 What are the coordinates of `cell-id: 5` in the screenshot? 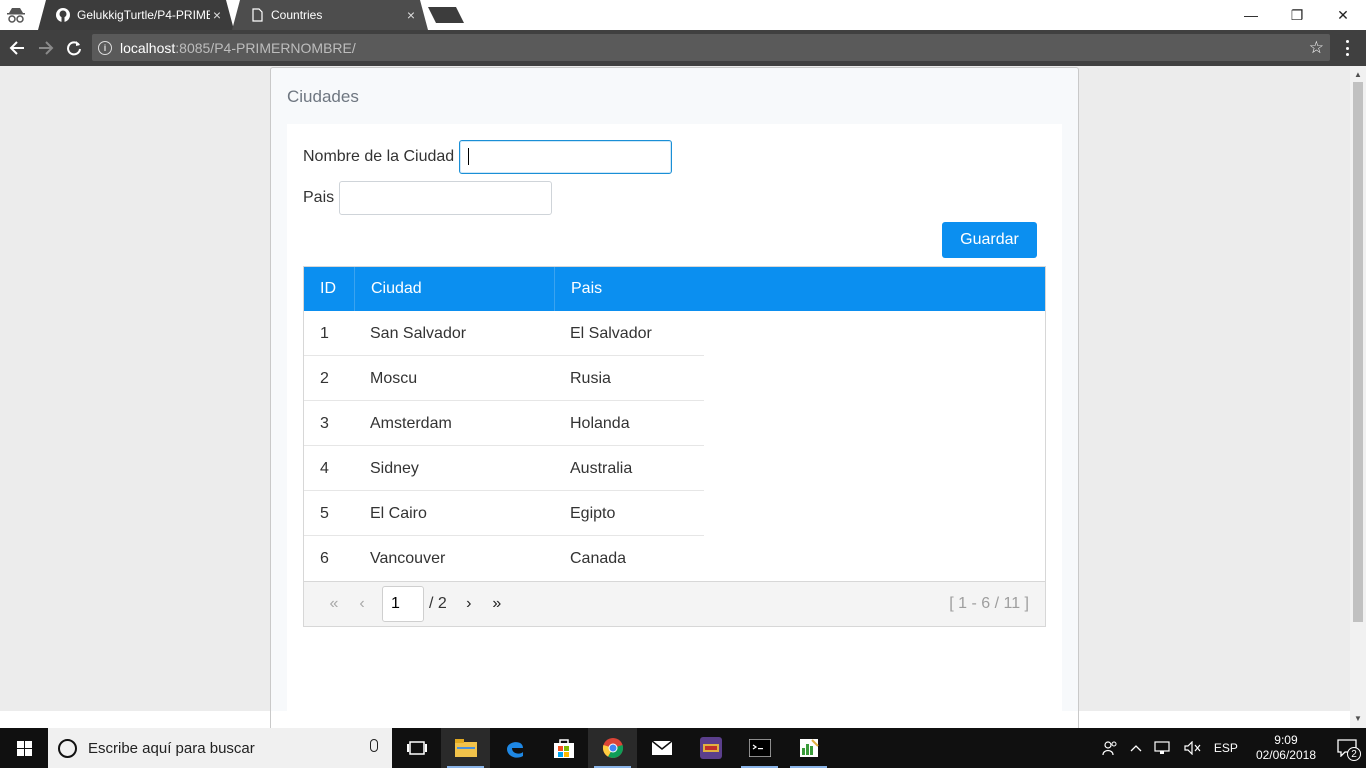 It's located at (324, 513).